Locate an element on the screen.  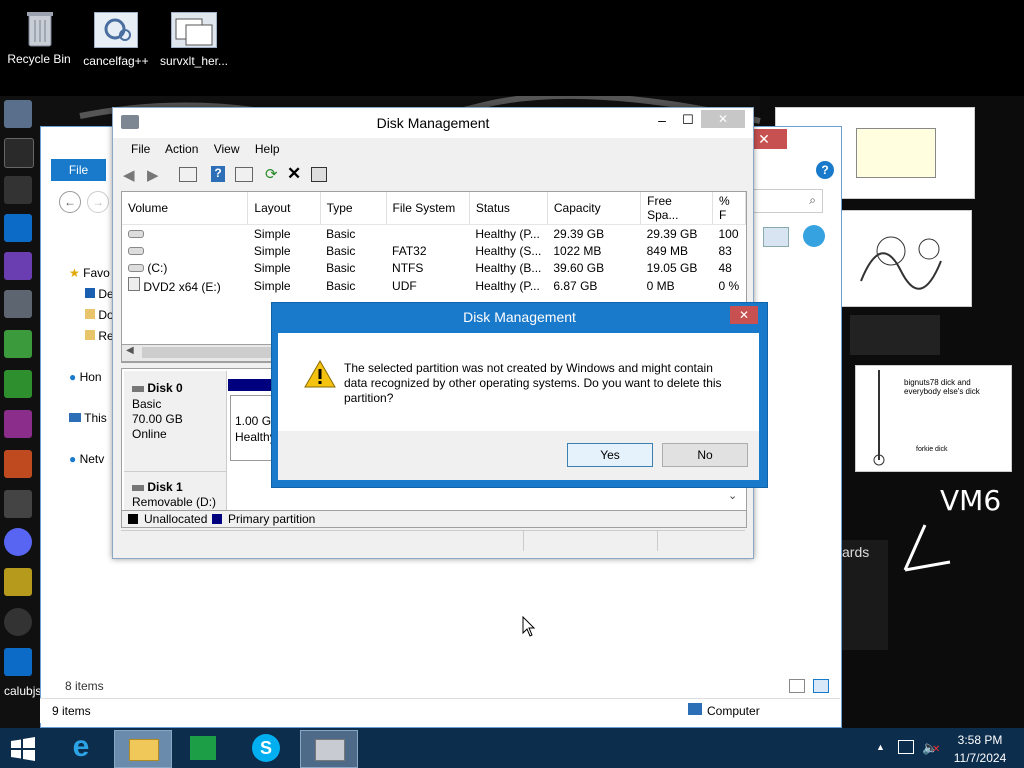
vm6-scrawl: VM6 is located at coordinates (952, 528).